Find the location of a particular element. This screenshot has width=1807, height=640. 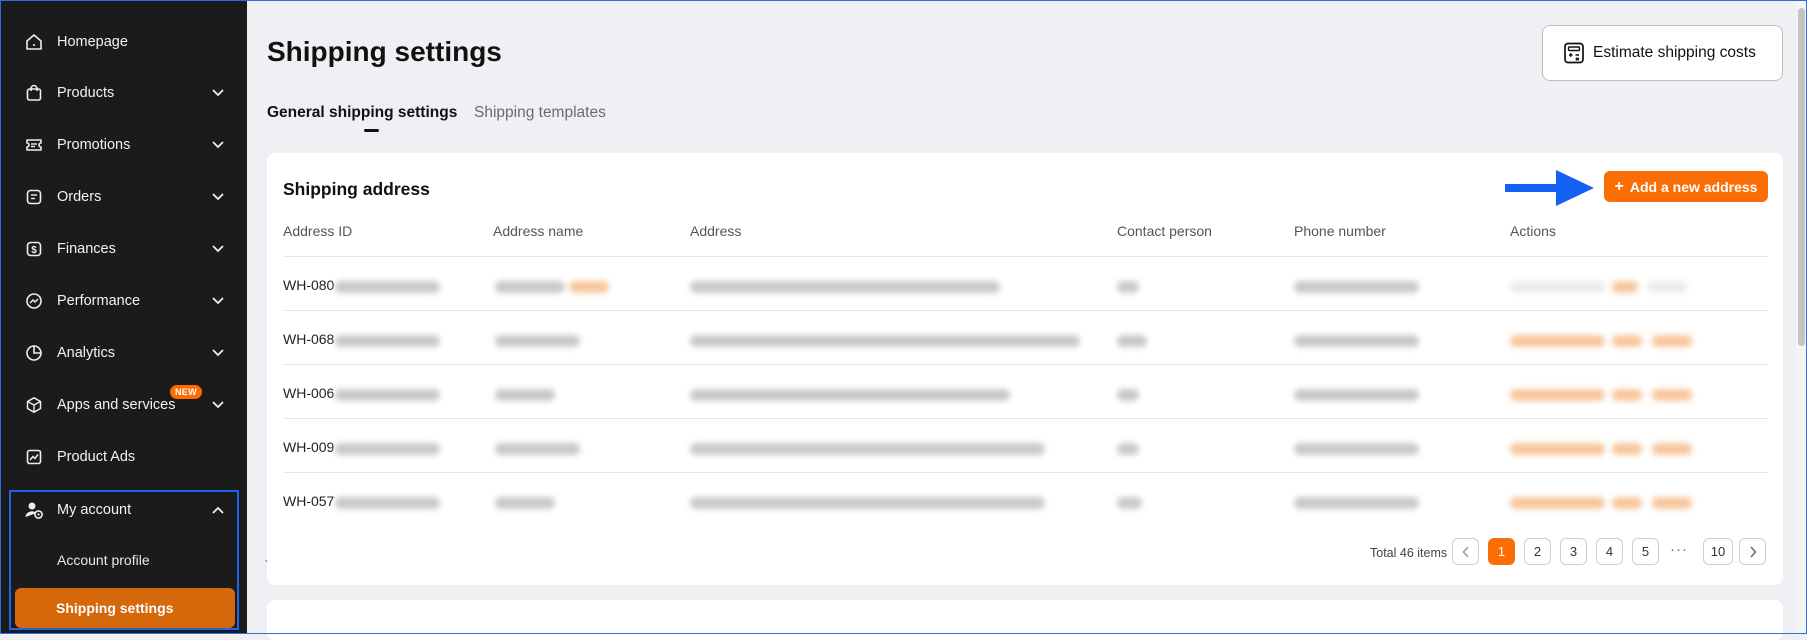

column-header-address-name: Address name is located at coordinates (538, 231).